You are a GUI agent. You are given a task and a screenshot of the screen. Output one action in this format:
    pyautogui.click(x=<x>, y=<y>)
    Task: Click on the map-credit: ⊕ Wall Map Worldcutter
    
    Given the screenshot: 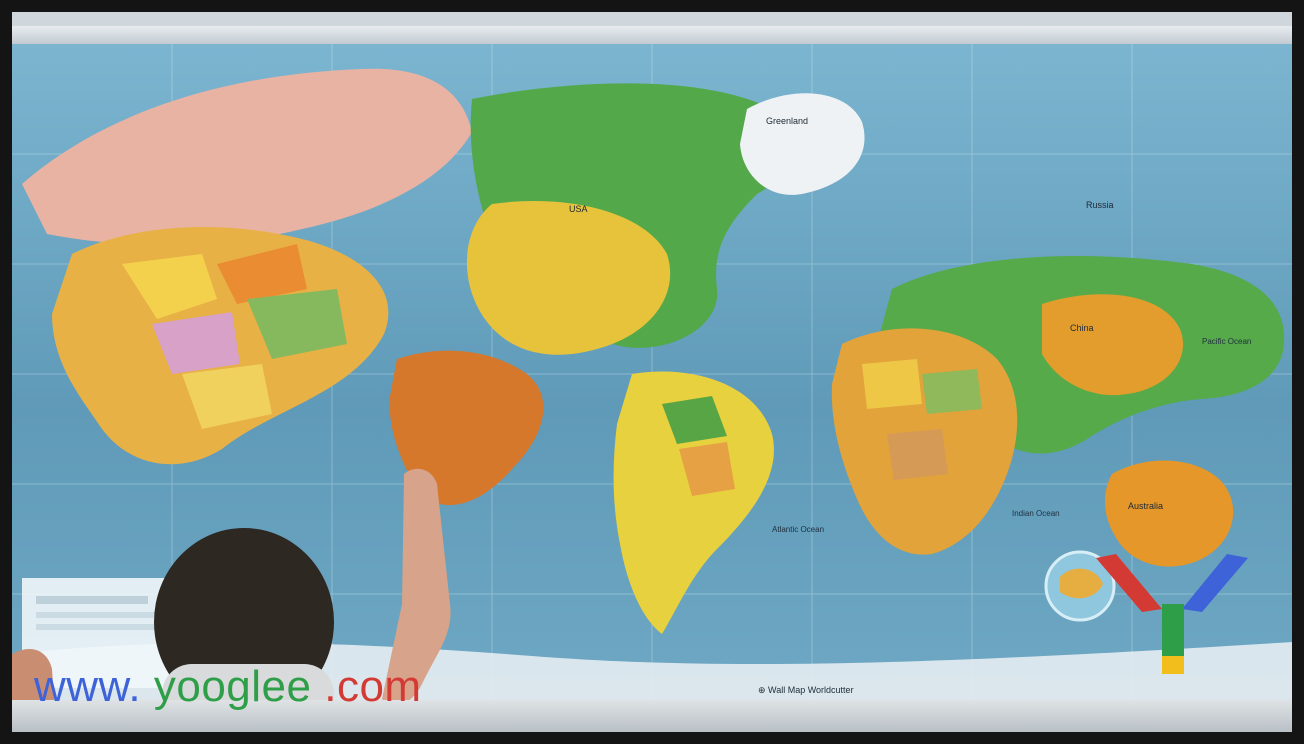 What is the action you would take?
    pyautogui.click(x=806, y=690)
    